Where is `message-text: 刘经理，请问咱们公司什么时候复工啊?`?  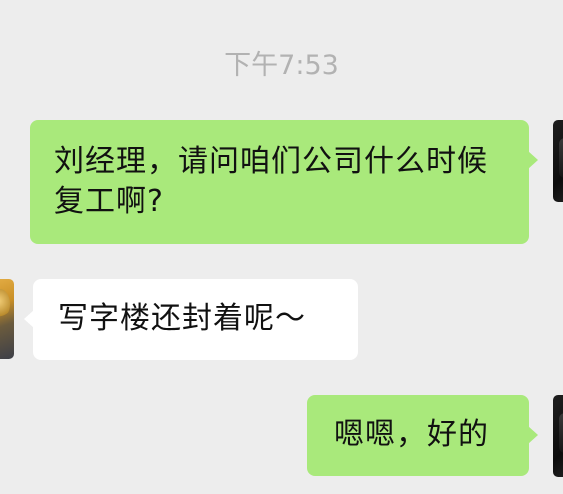 message-text: 刘经理，请问咱们公司什么时候复工啊? is located at coordinates (271, 181).